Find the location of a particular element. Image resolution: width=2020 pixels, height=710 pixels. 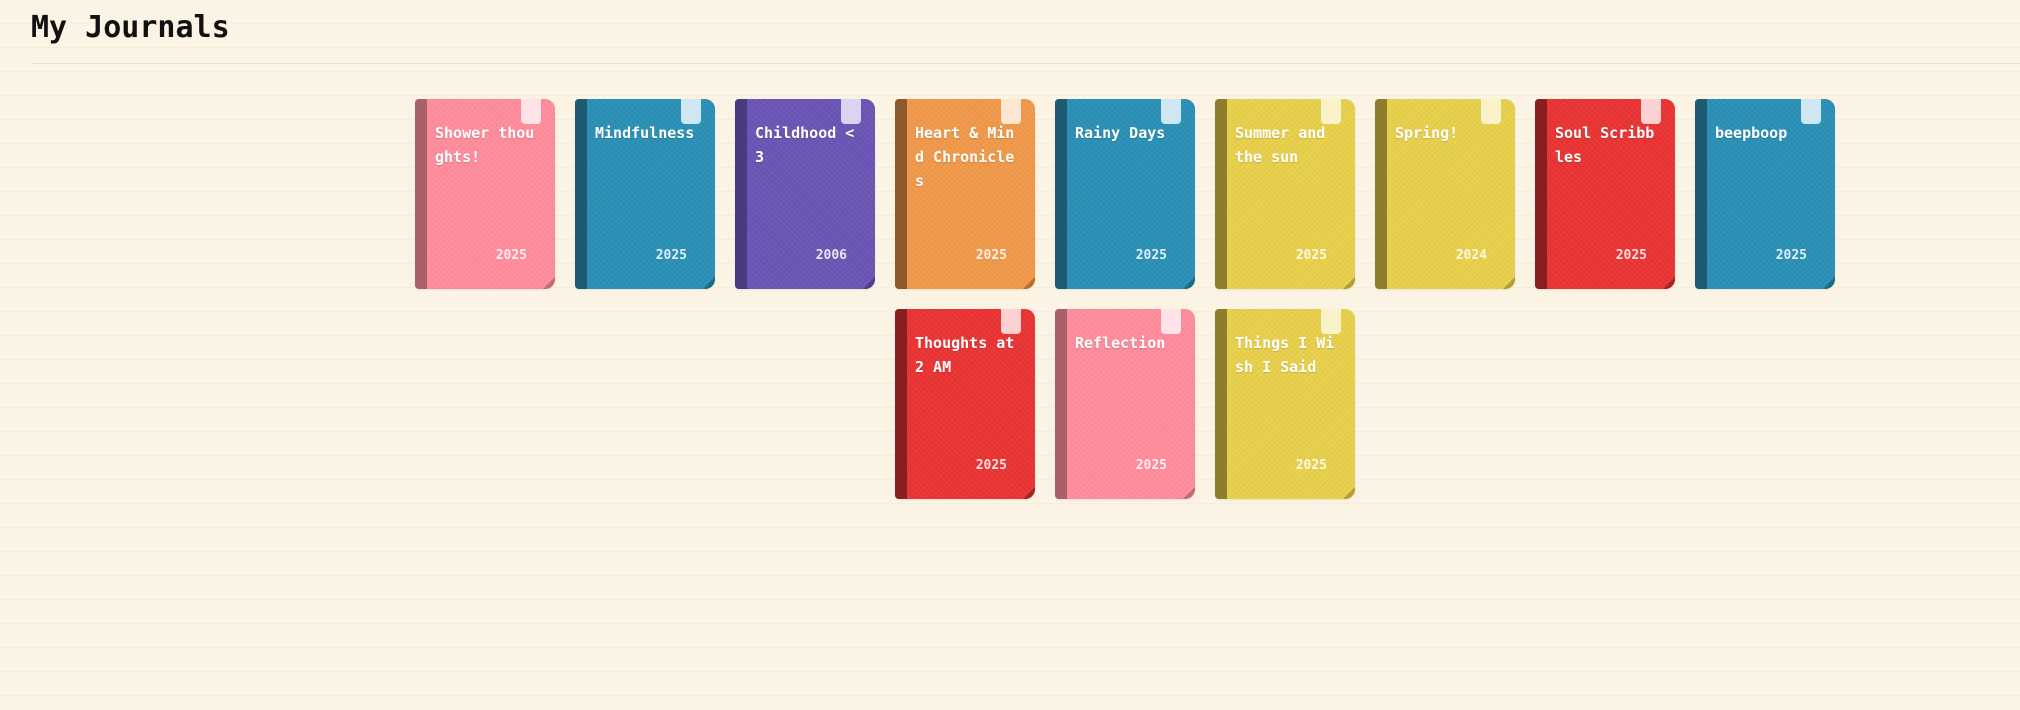

journal-card: Things I Wish I Said 2025 is located at coordinates (1285, 404).